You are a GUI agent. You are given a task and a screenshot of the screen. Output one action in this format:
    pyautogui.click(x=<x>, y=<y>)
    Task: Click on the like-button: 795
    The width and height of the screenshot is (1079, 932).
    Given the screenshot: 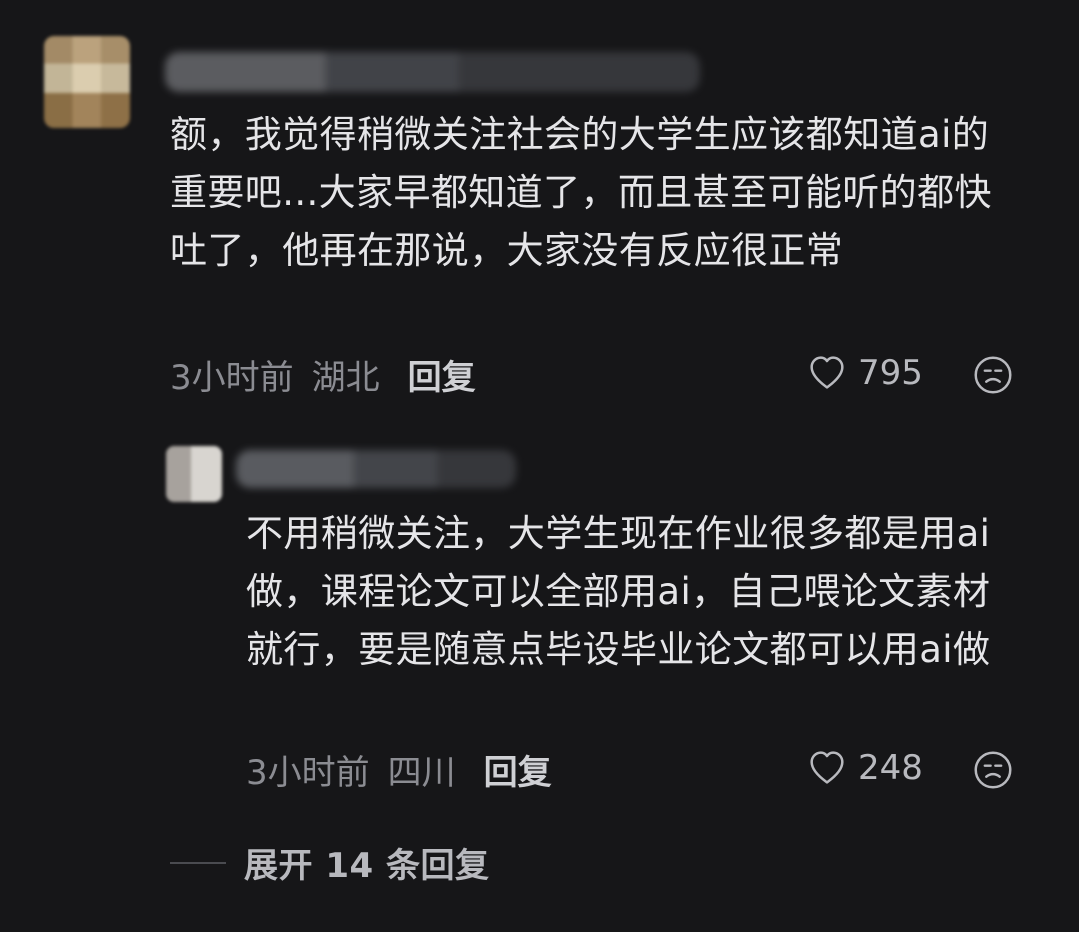 What is the action you would take?
    pyautogui.click(x=863, y=373)
    